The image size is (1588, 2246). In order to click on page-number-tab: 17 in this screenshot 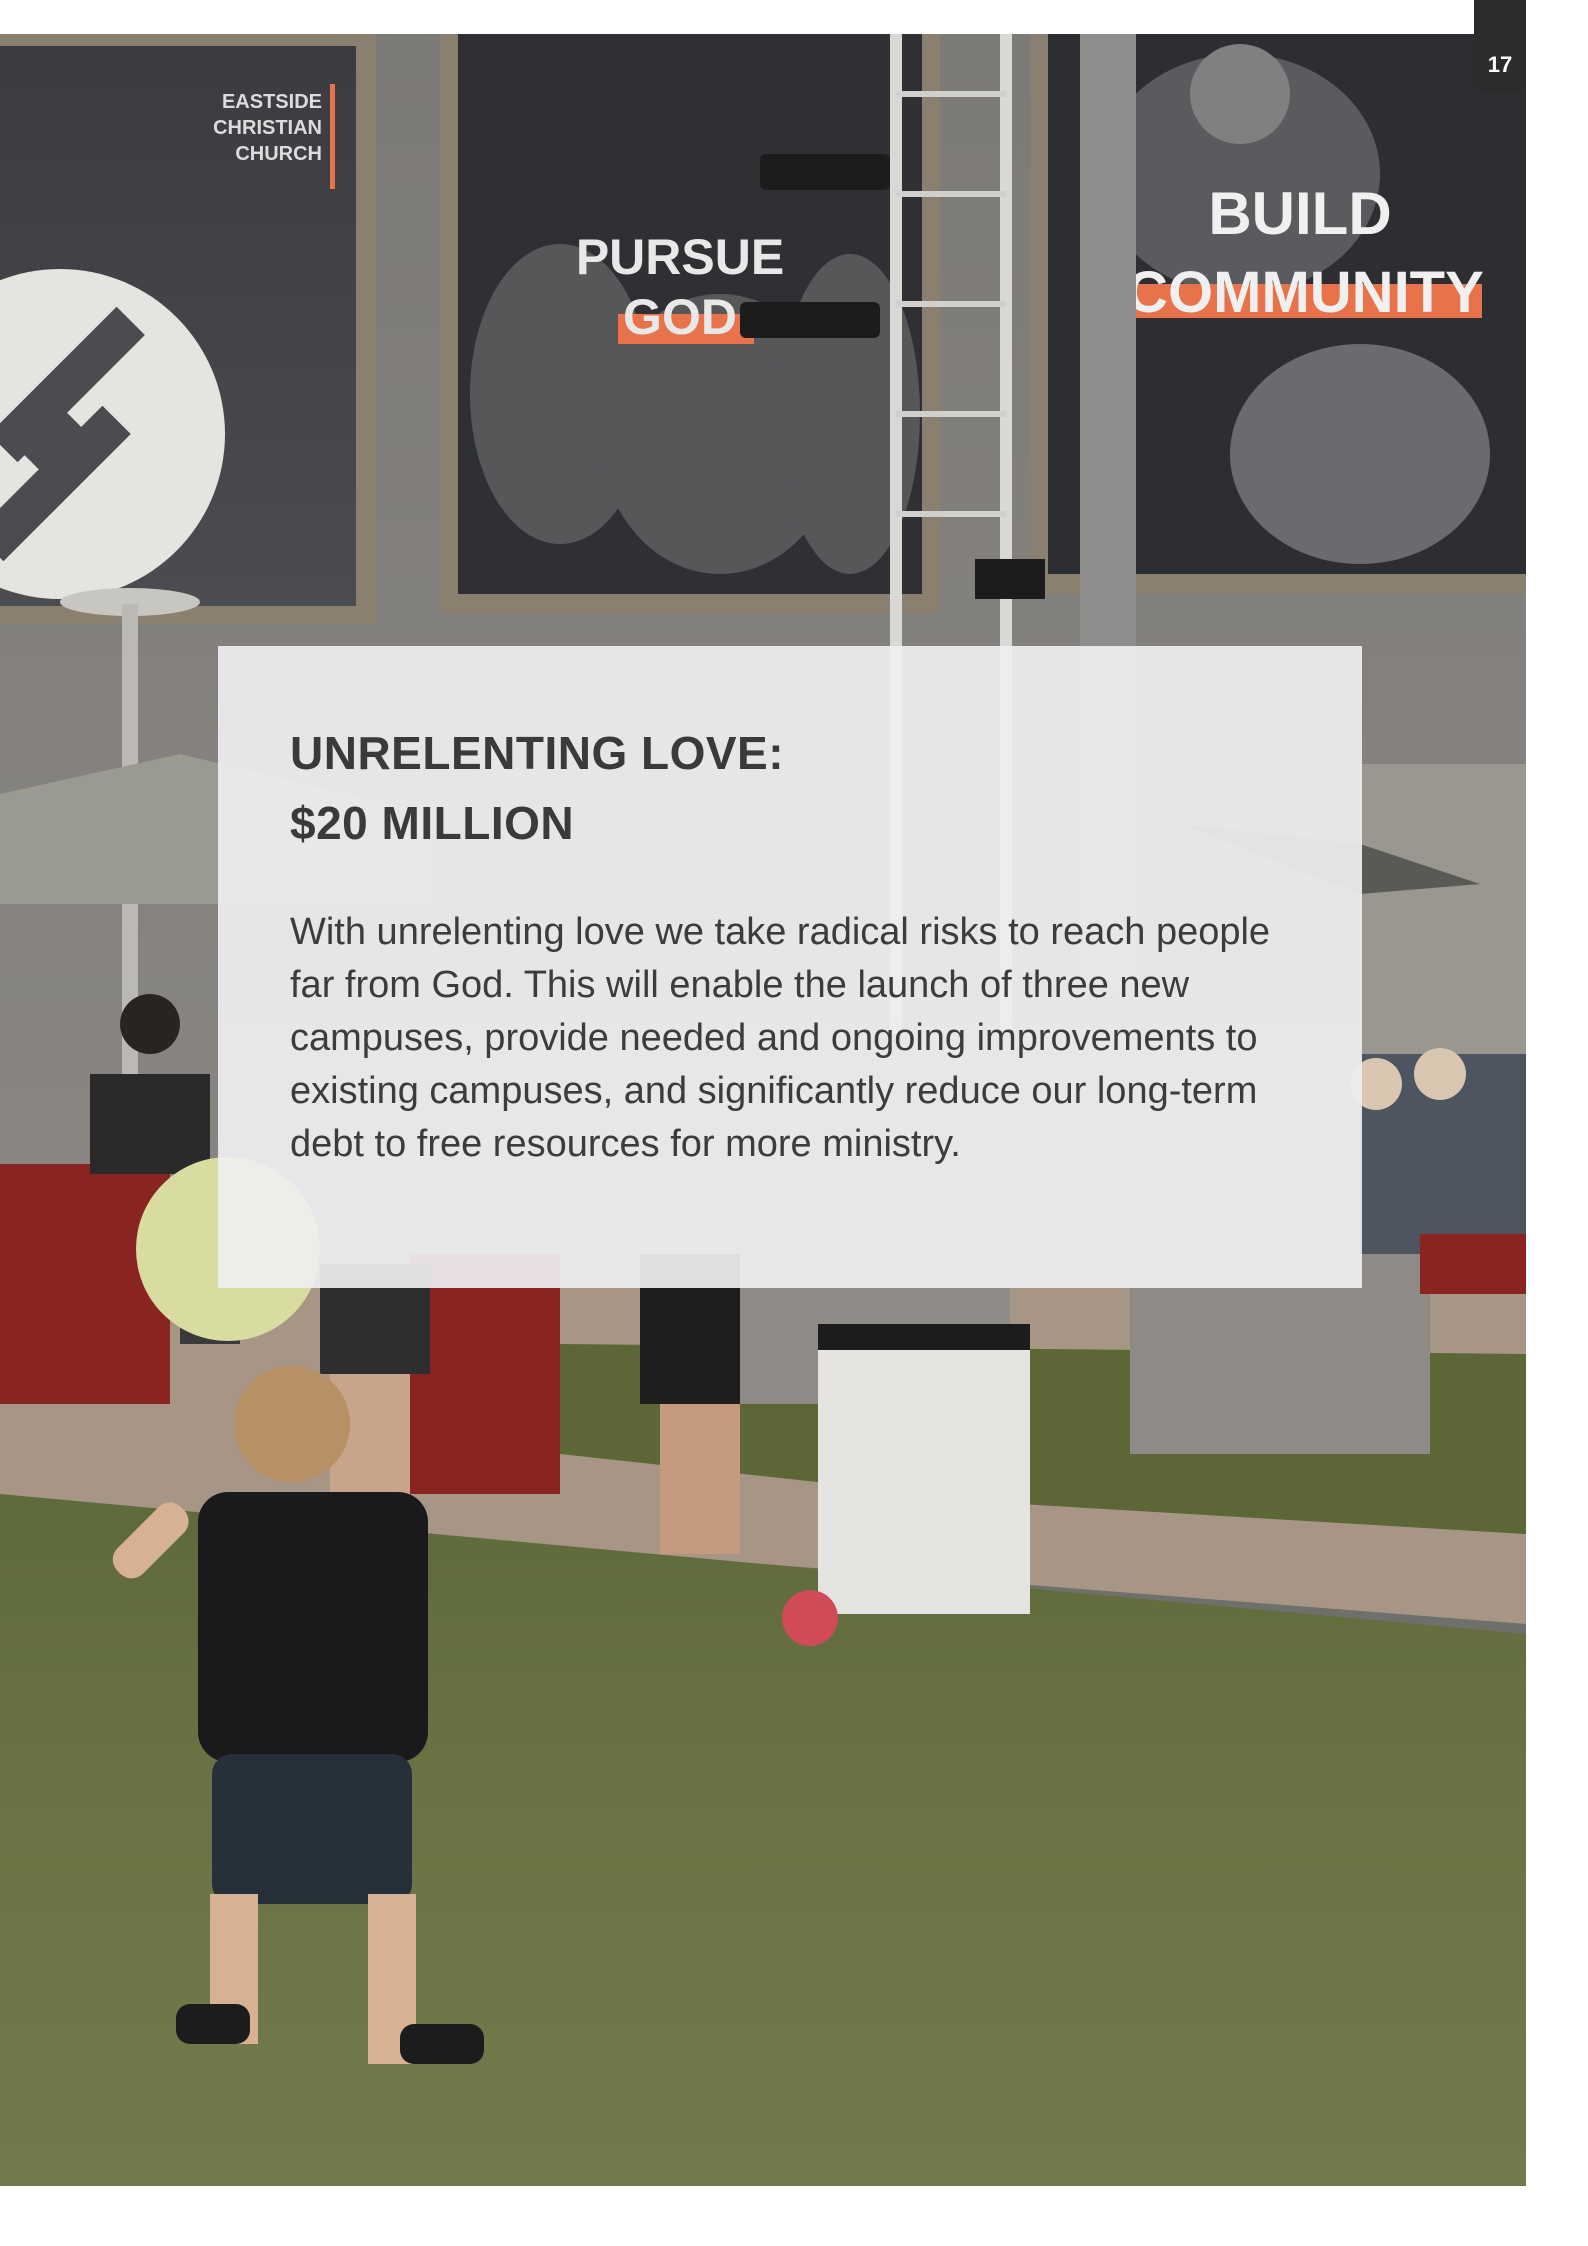, I will do `click(1500, 46)`.